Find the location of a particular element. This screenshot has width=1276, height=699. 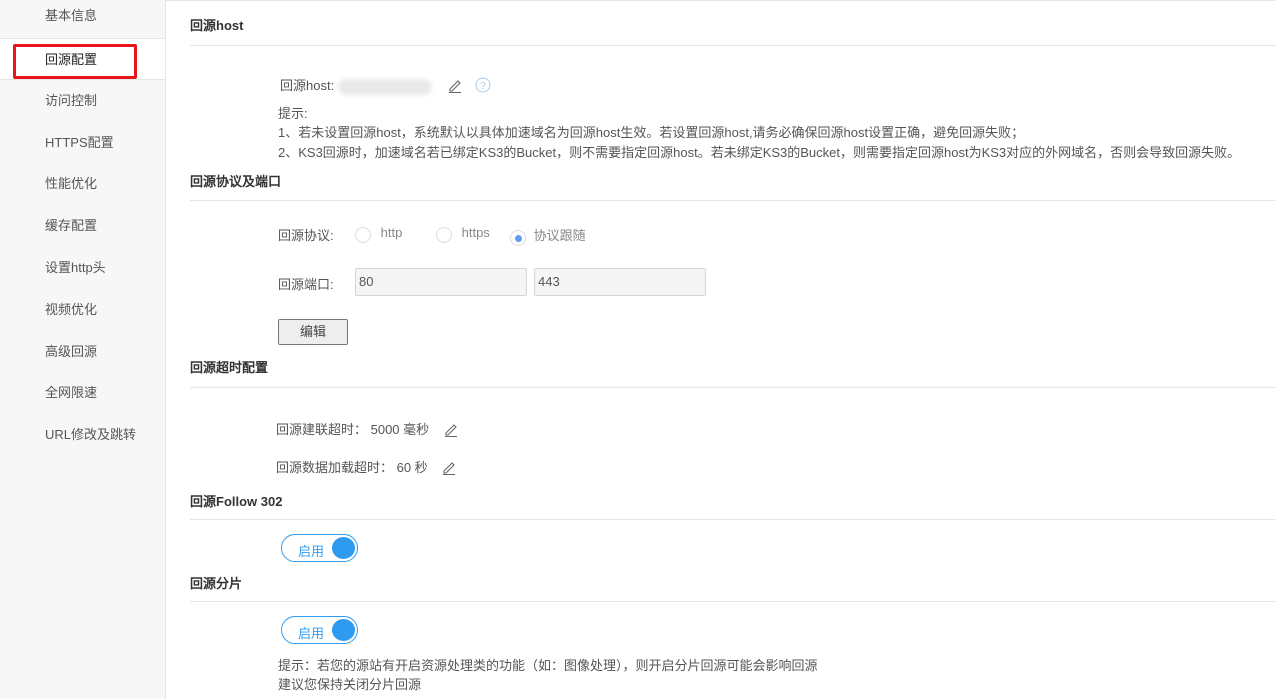

sidebar-item-access-control: 访问控制 is located at coordinates (82, 101).